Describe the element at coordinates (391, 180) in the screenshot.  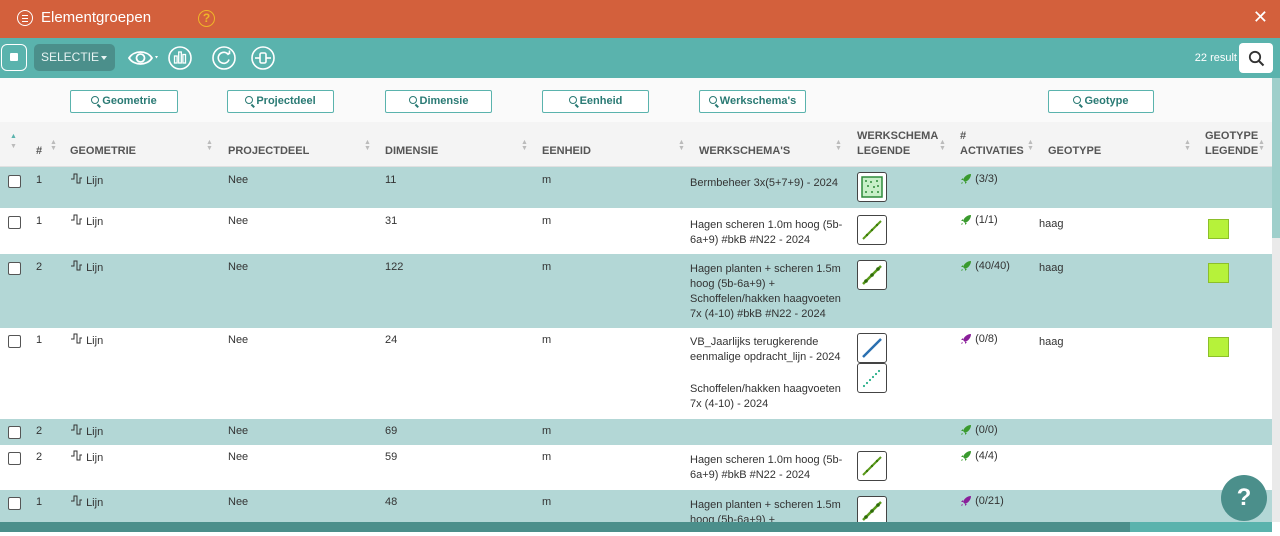
I see `cell-dimensie: 11` at that location.